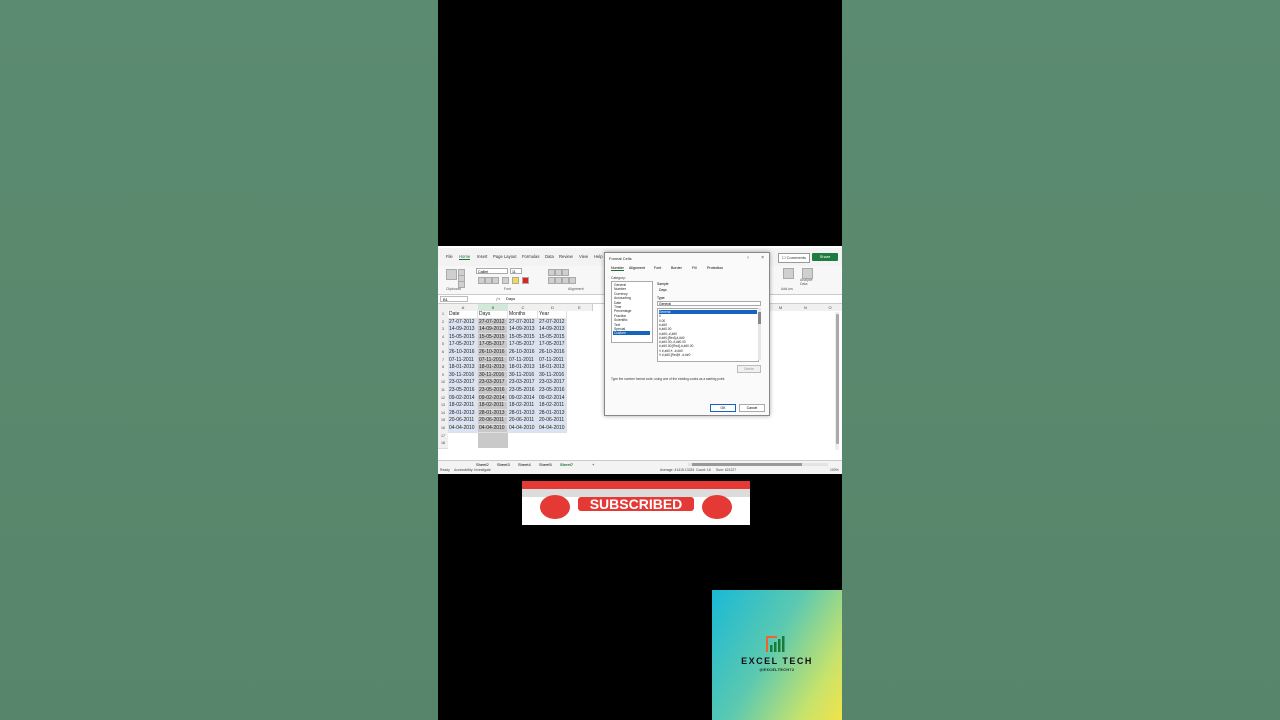 The image size is (1280, 720). Describe the element at coordinates (492, 271) in the screenshot. I see `font-name-select: Calibri` at that location.